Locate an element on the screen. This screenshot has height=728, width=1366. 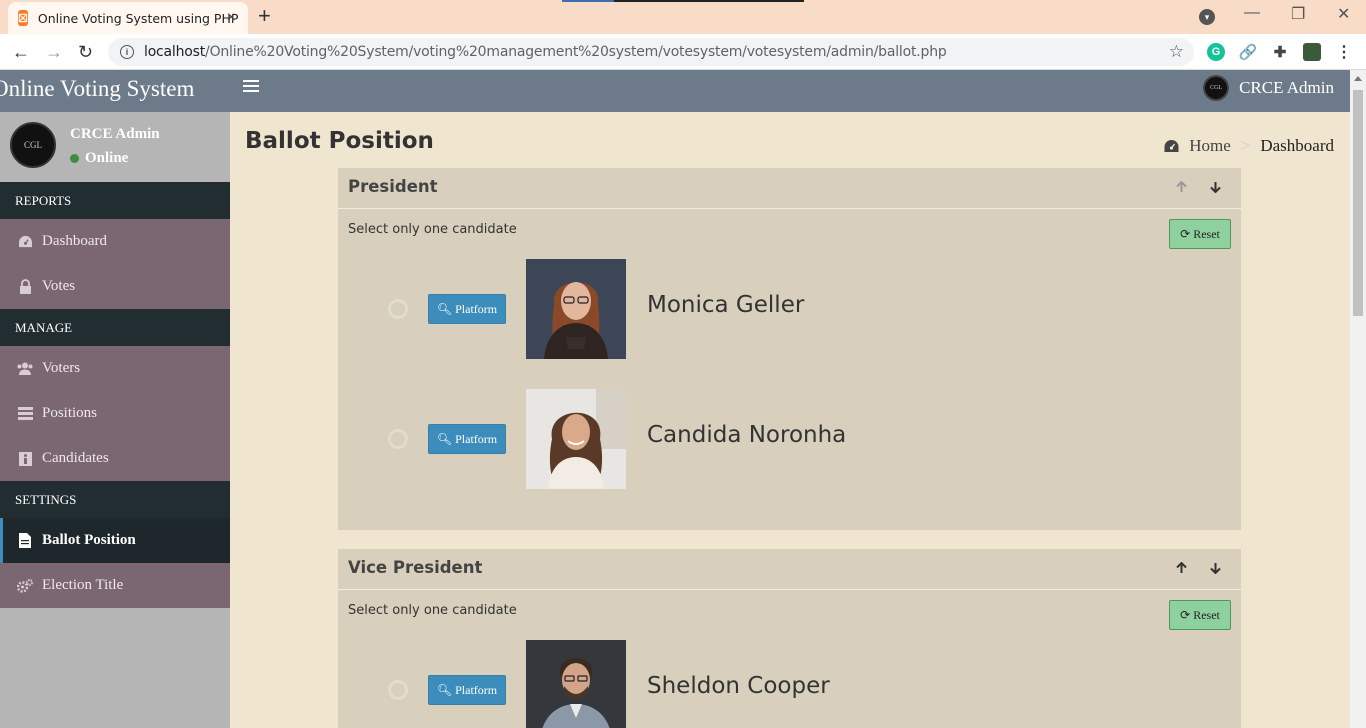
users-icon is located at coordinates (25, 369).